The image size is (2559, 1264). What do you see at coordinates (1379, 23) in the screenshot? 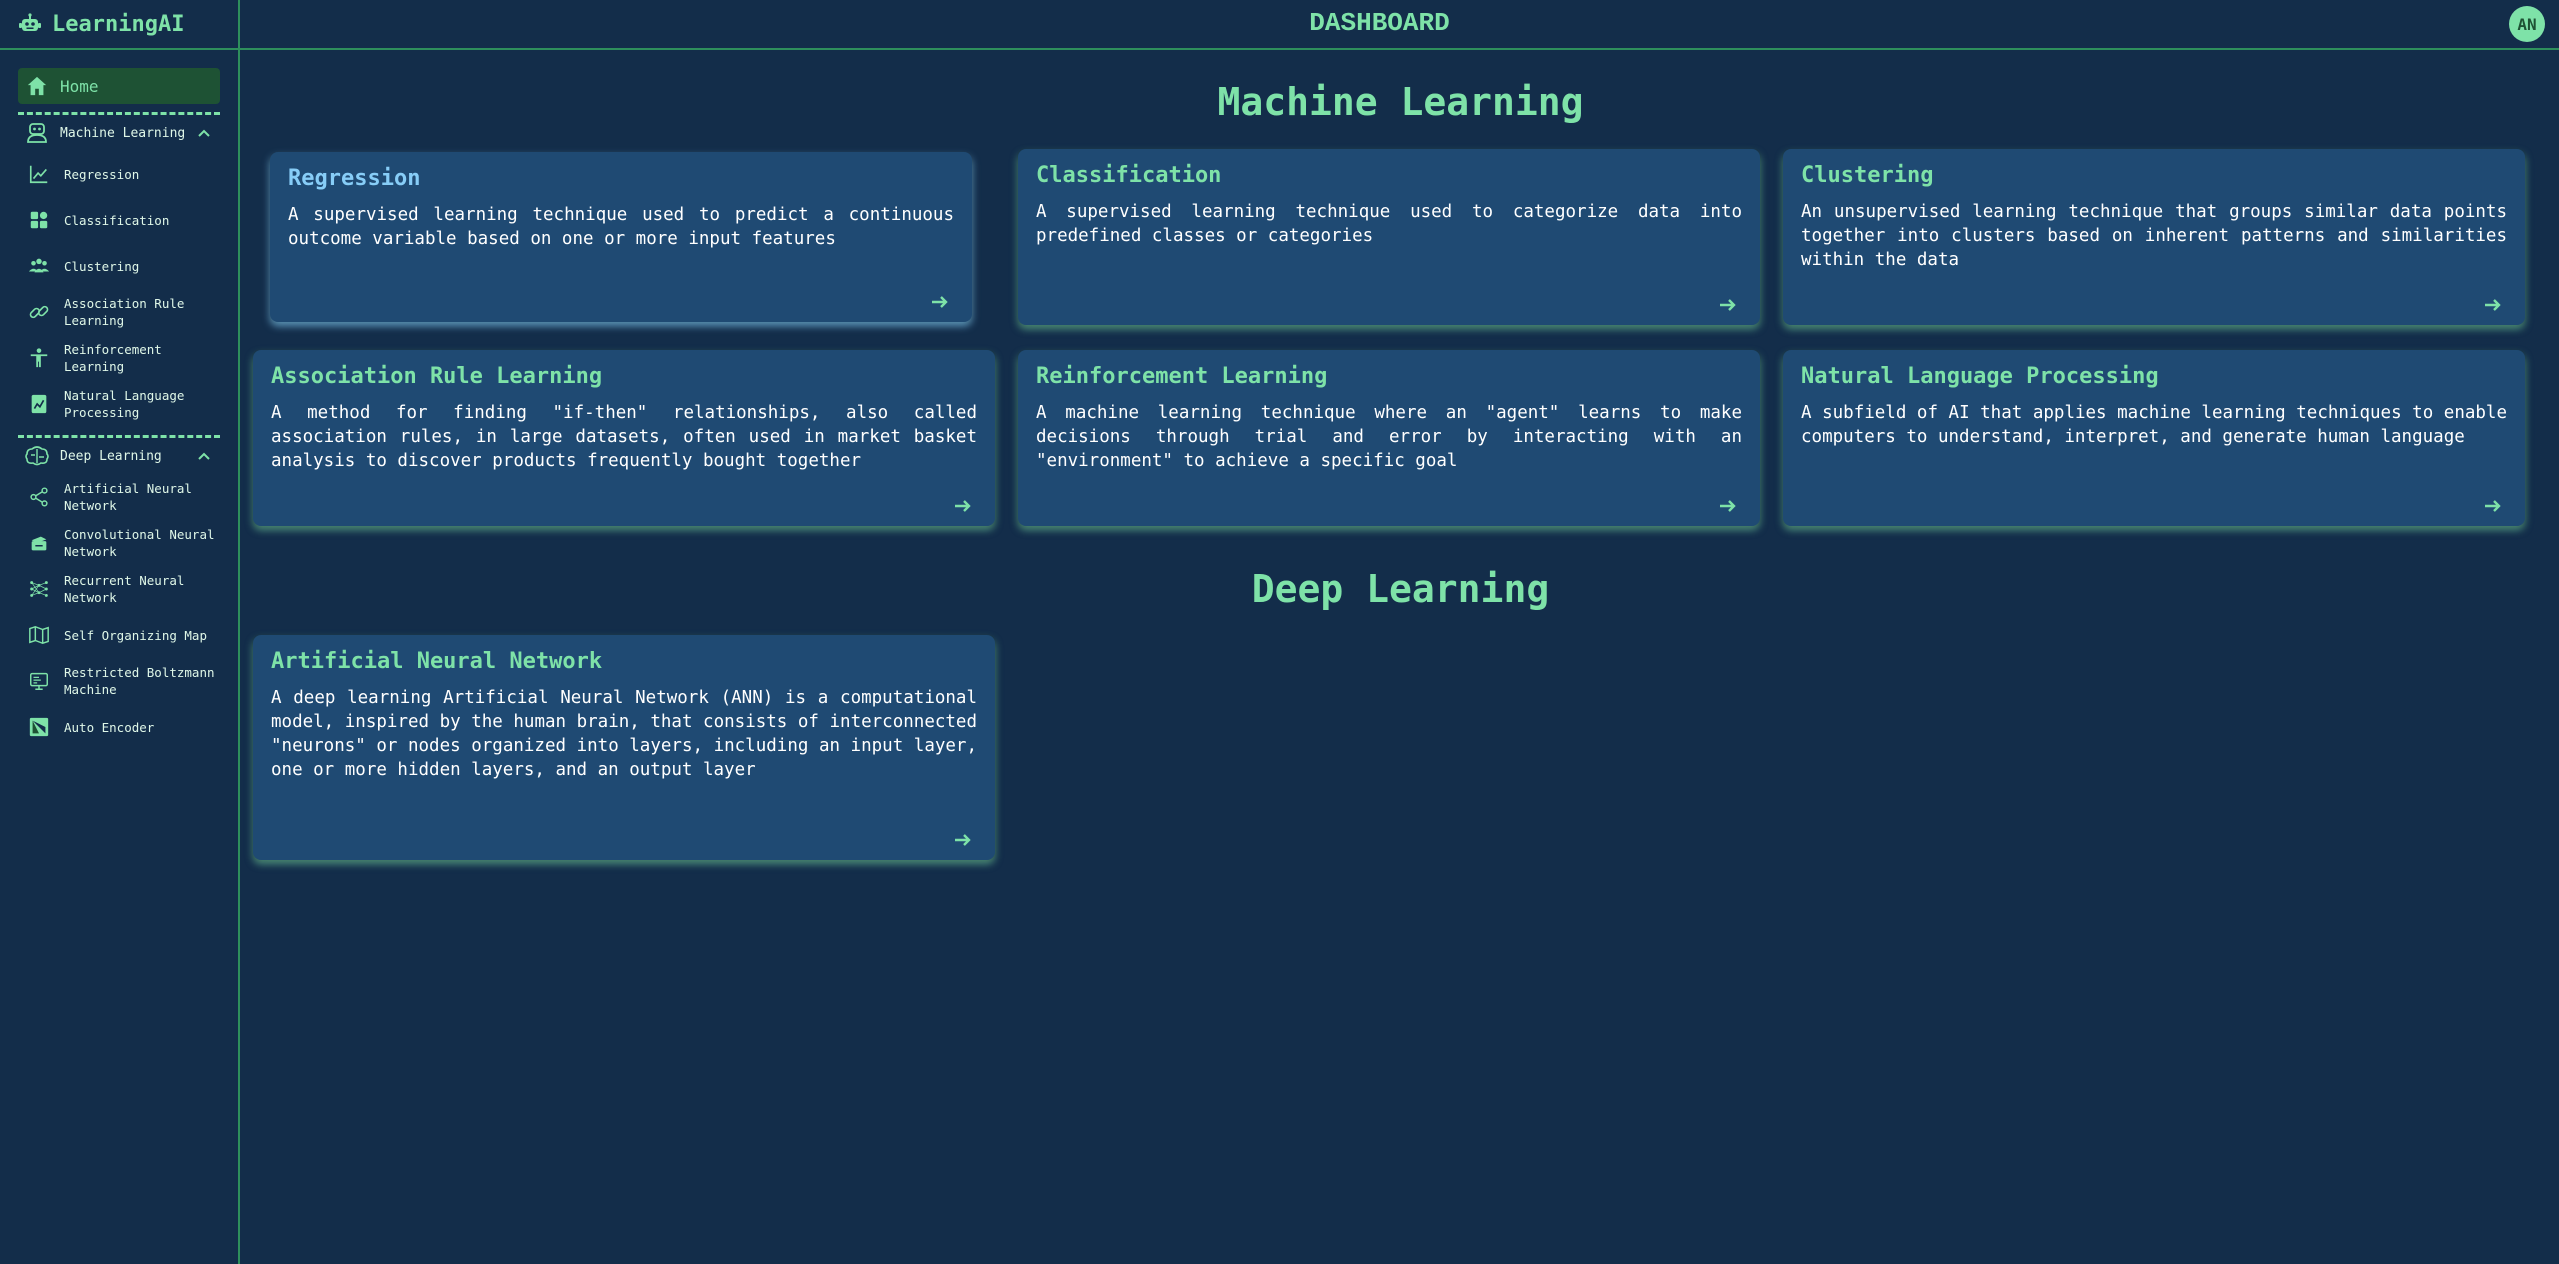
I see `page-title: DASHBOARD` at bounding box center [1379, 23].